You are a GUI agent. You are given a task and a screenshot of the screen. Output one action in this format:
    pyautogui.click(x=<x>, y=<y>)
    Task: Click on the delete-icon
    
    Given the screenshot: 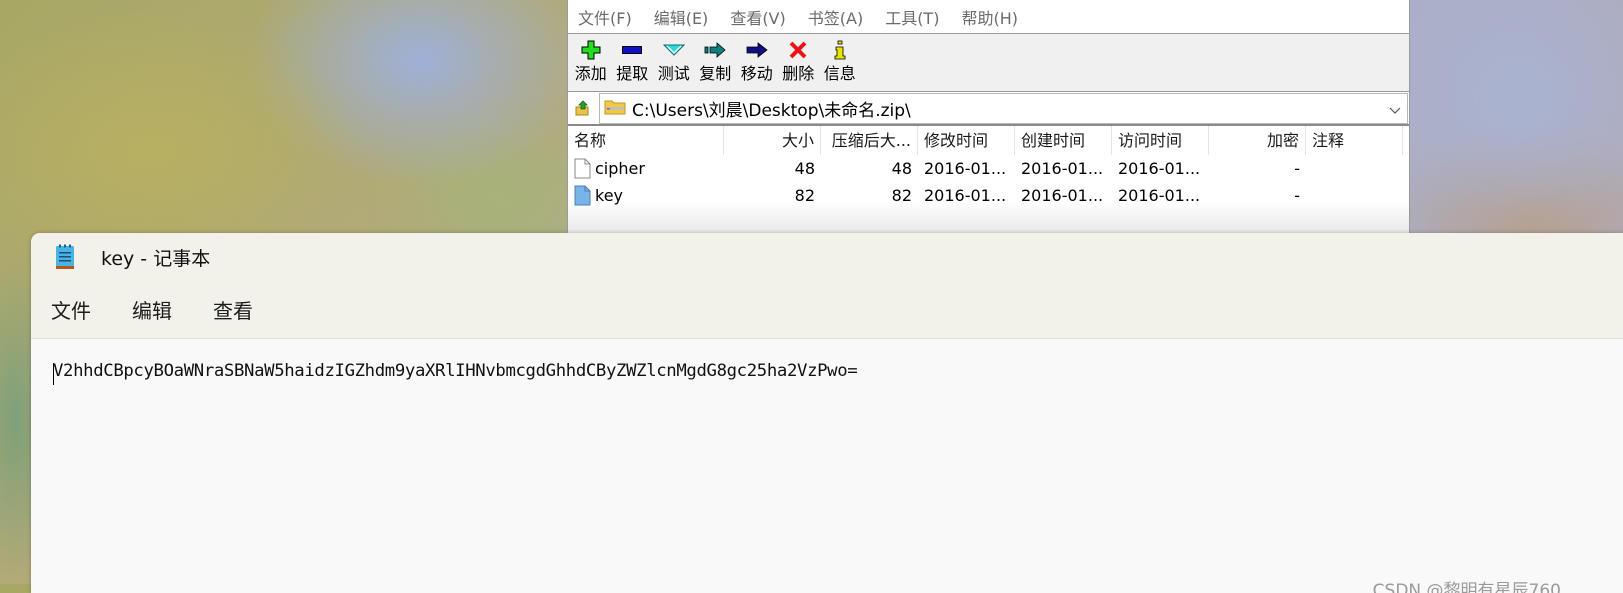 What is the action you would take?
    pyautogui.click(x=798, y=50)
    